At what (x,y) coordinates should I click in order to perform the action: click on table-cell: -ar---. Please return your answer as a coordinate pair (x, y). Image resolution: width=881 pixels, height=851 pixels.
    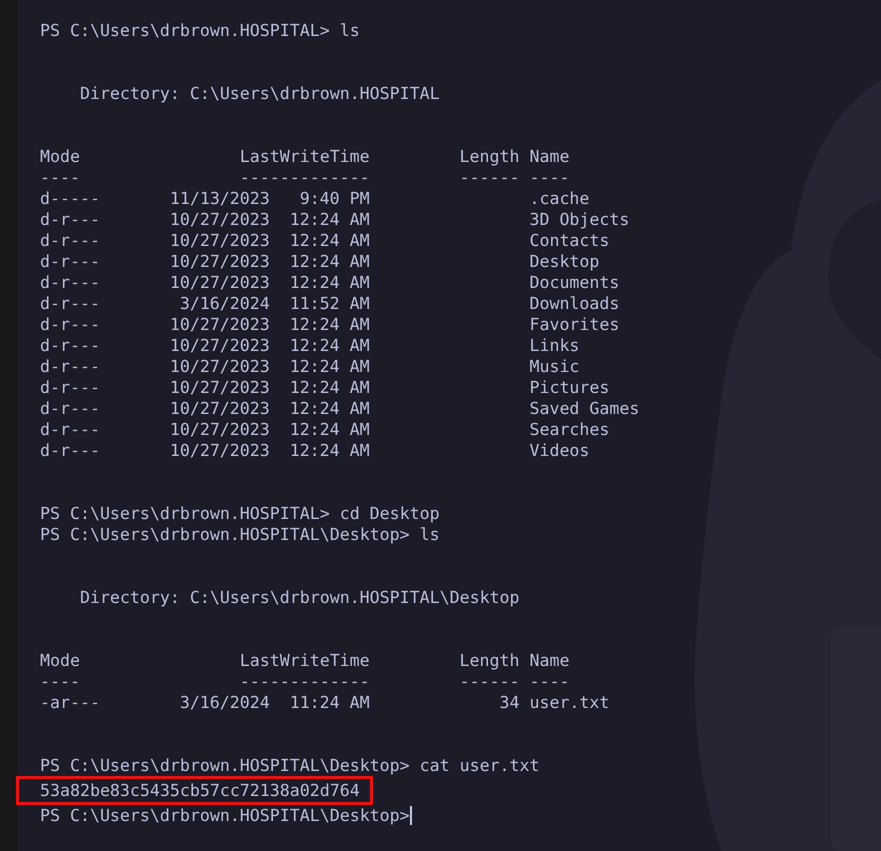
    Looking at the image, I should click on (70, 702).